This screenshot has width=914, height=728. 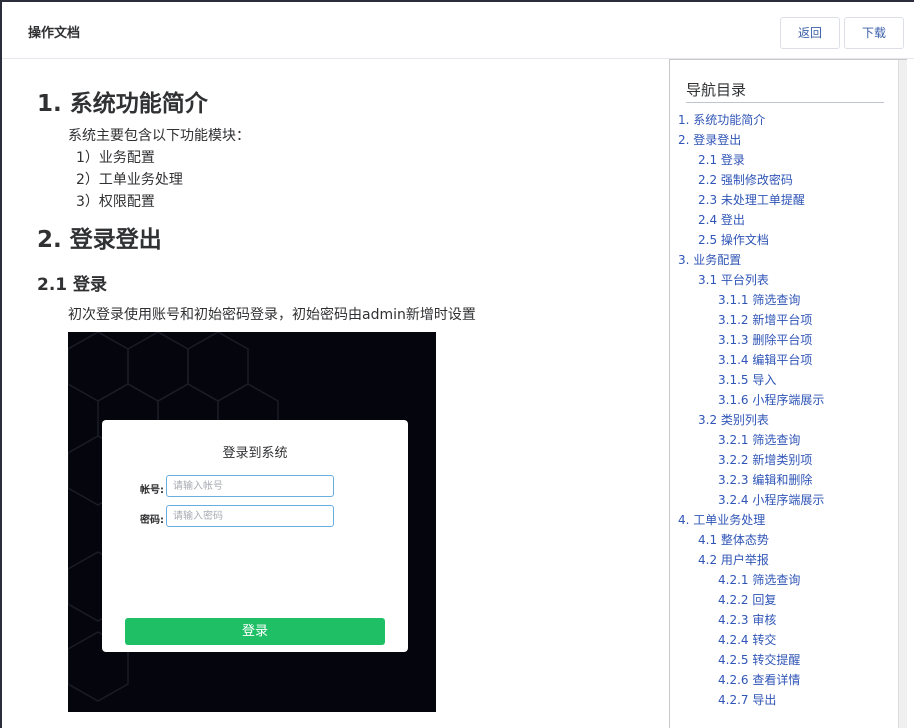 I want to click on nav-item: 3.1.6 小程序端展示, so click(x=771, y=399).